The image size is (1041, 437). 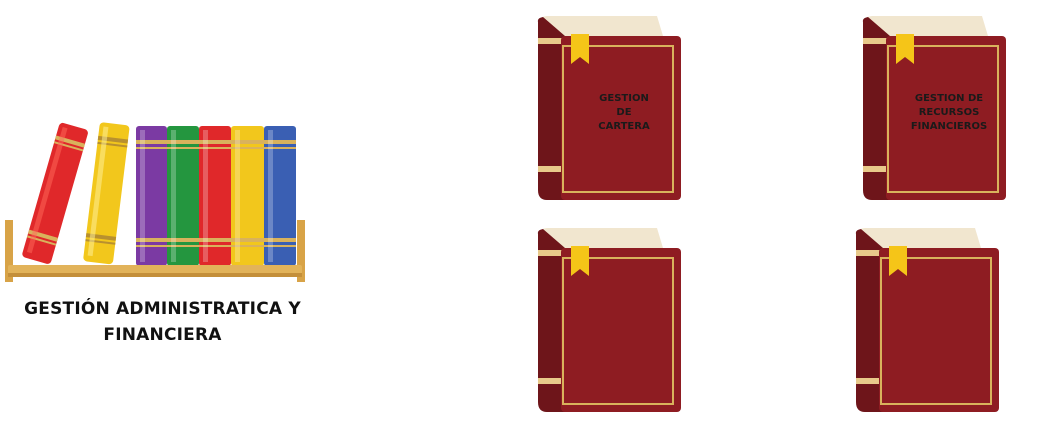 What do you see at coordinates (55, 193) in the screenshot?
I see `leaning-red-book-icon` at bounding box center [55, 193].